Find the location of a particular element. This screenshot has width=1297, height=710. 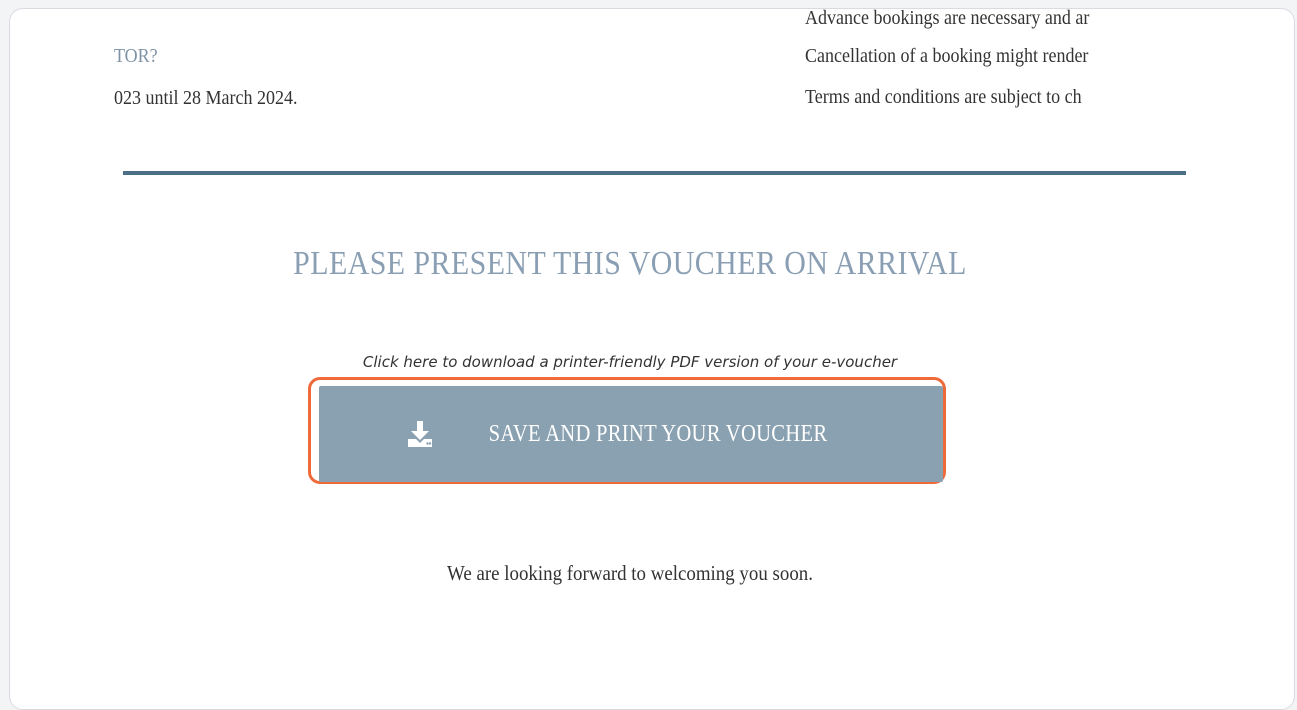

section-heading-fragment: TOR? is located at coordinates (136, 56).